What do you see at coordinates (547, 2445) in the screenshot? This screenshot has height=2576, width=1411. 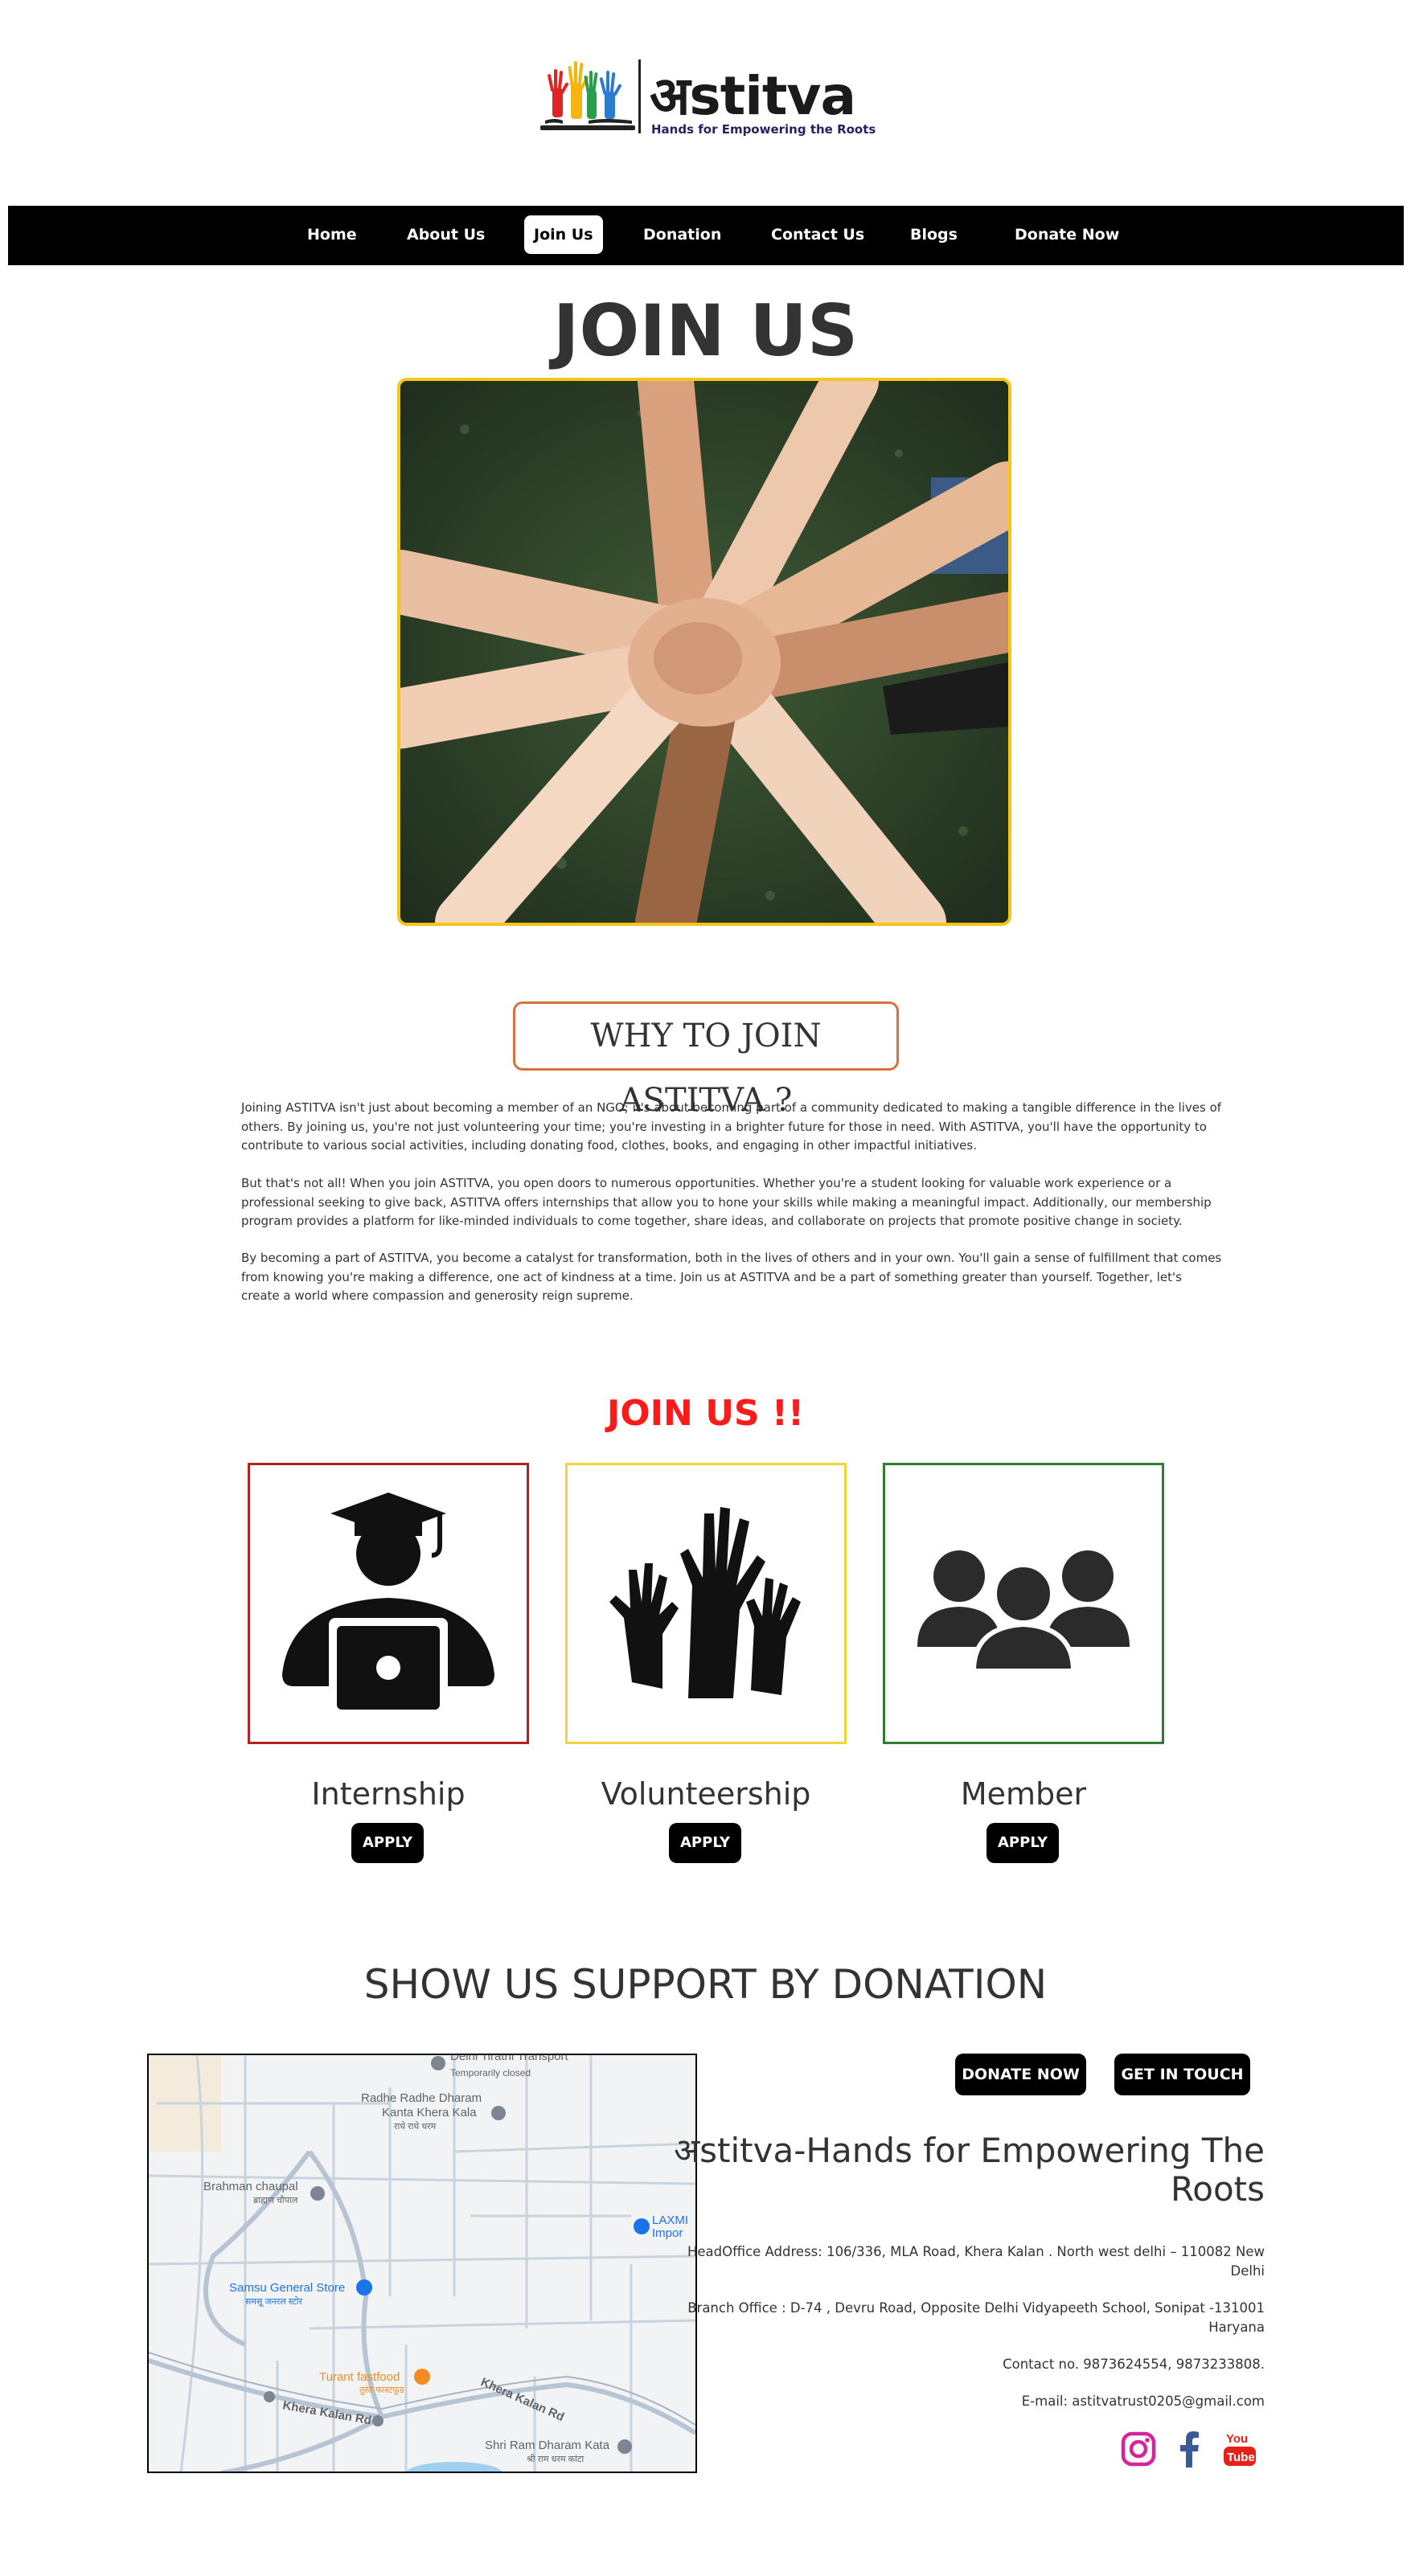 I see `map-label: Shri Ram Dharam Kata` at bounding box center [547, 2445].